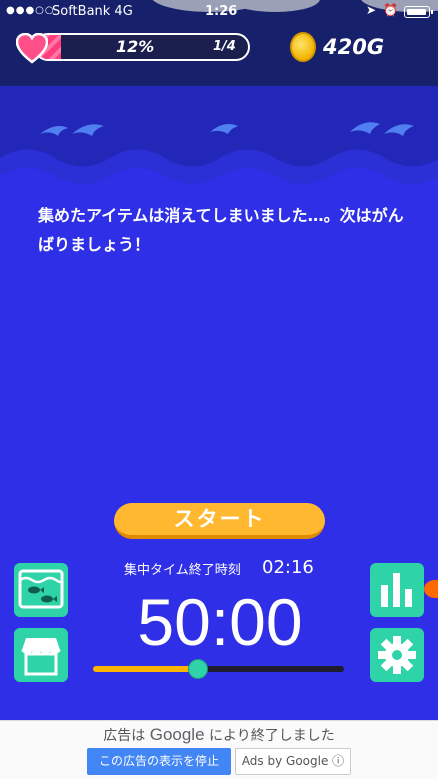 This screenshot has width=438, height=779. What do you see at coordinates (221, 230) in the screenshot?
I see `result-message: 集めたアイテムは消えてしまいました…。次はがんばりましょう！` at bounding box center [221, 230].